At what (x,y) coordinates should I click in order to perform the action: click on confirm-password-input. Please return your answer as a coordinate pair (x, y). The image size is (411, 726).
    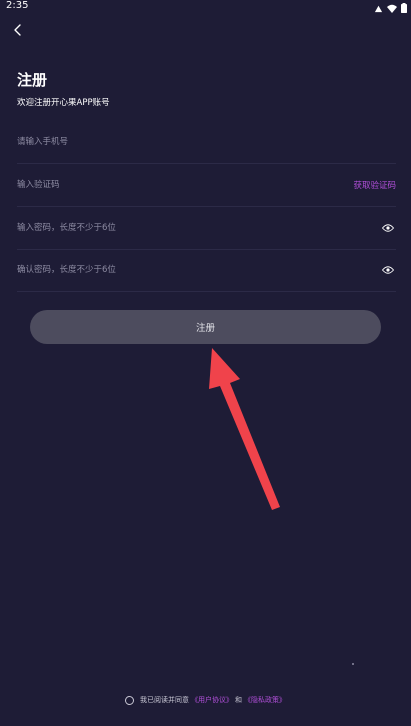
    Looking at the image, I should click on (199, 270).